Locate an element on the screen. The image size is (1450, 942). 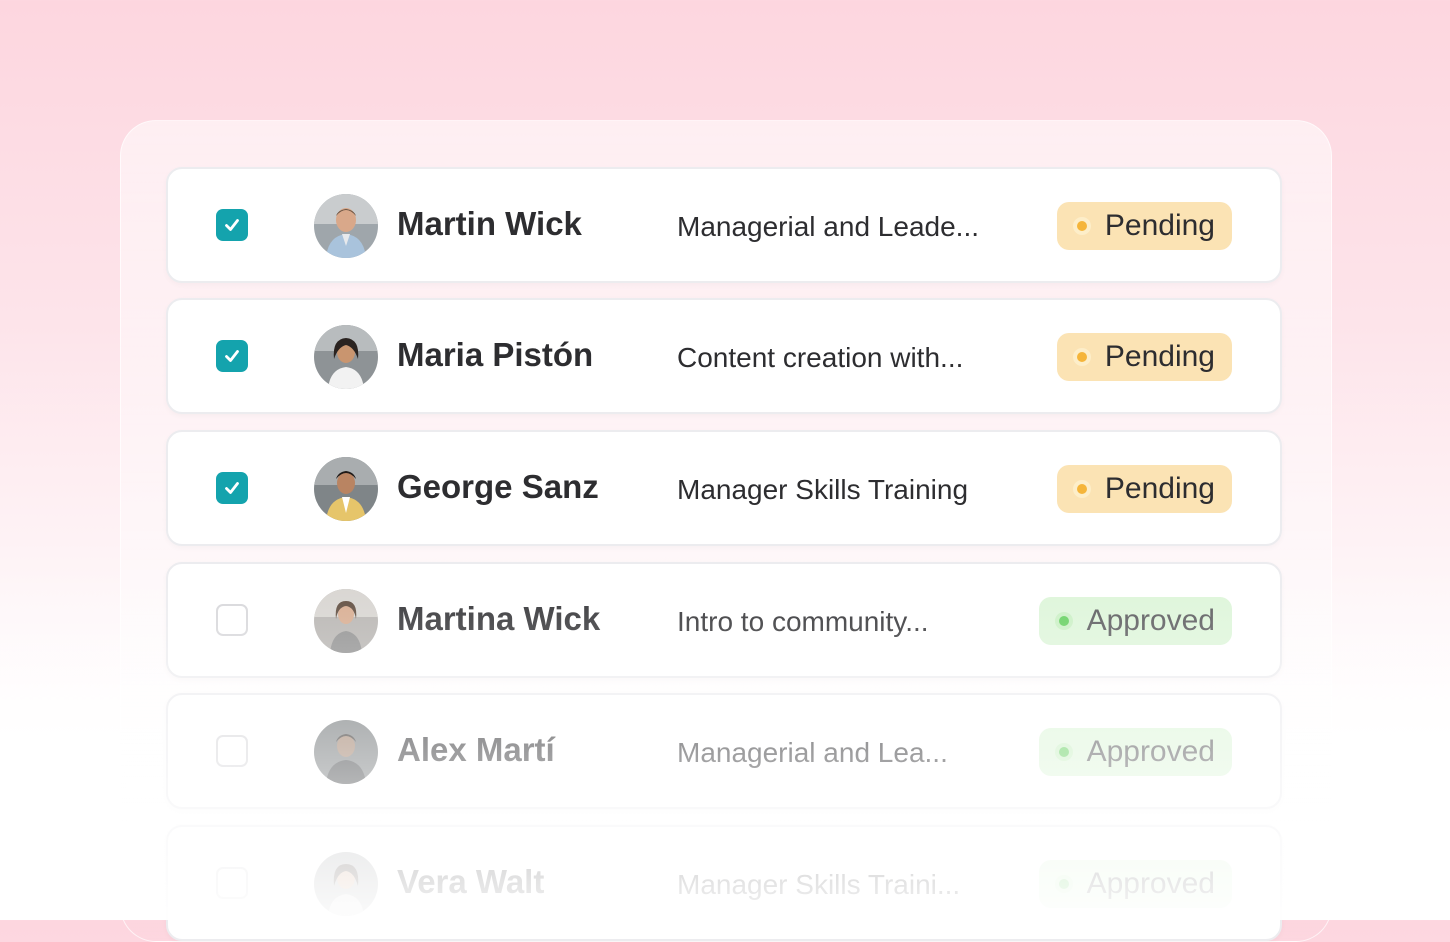
person-name: Martina Wick is located at coordinates (499, 618).